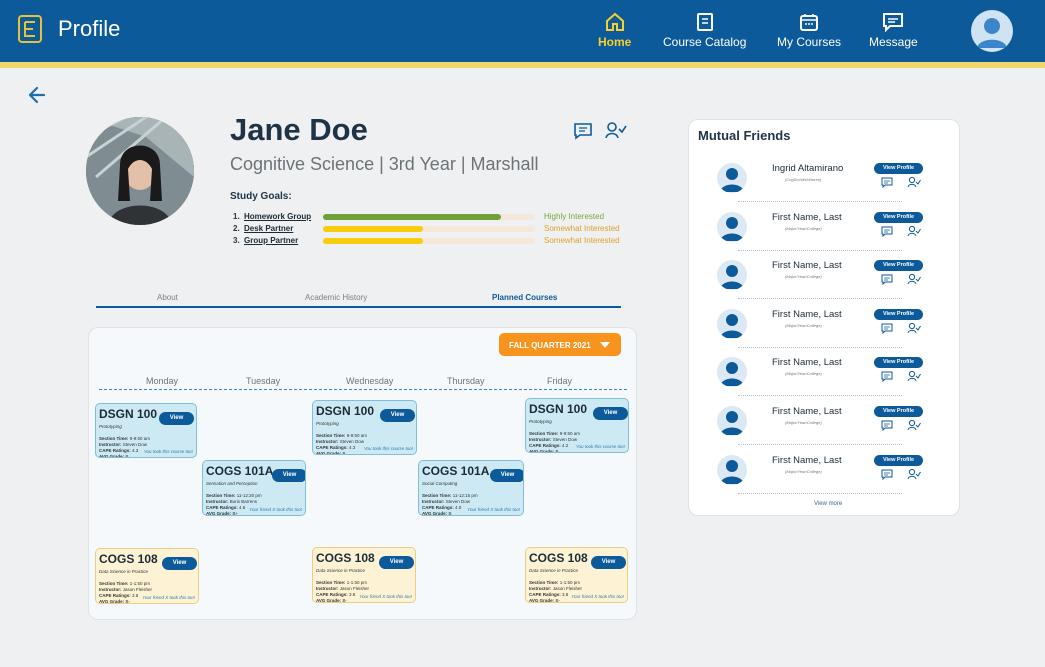 This screenshot has height=667, width=1045. Describe the element at coordinates (299, 129) in the screenshot. I see `profile-name: Jane Doe` at that location.